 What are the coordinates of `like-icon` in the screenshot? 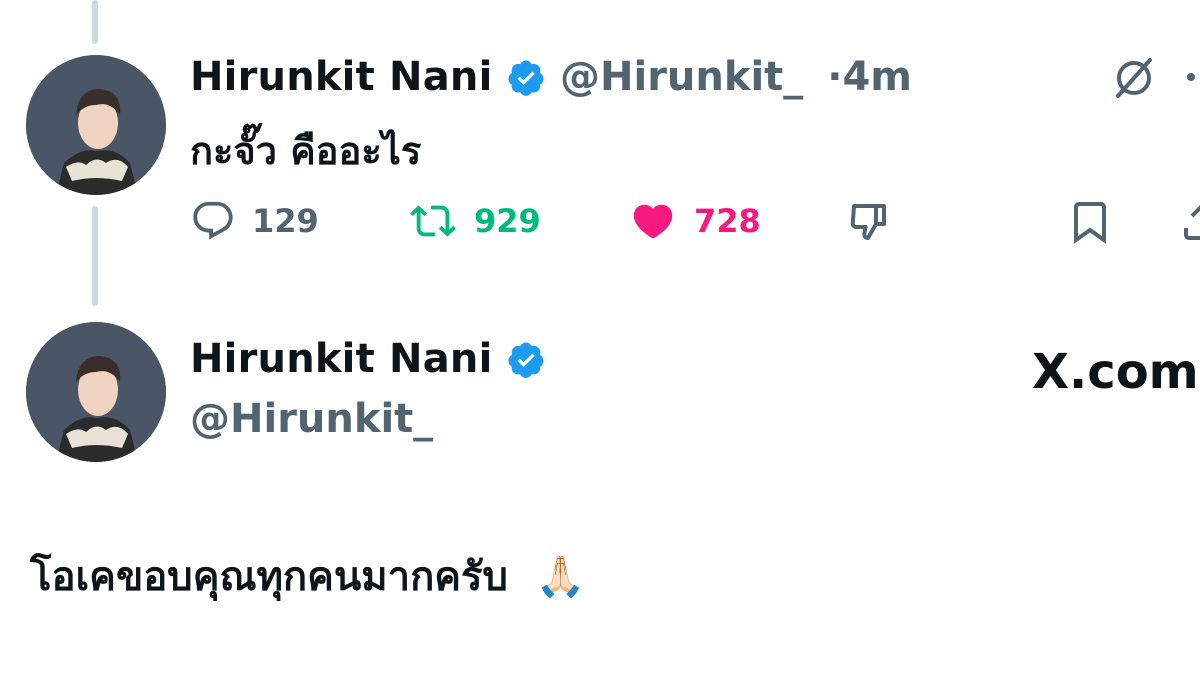 It's located at (653, 221).